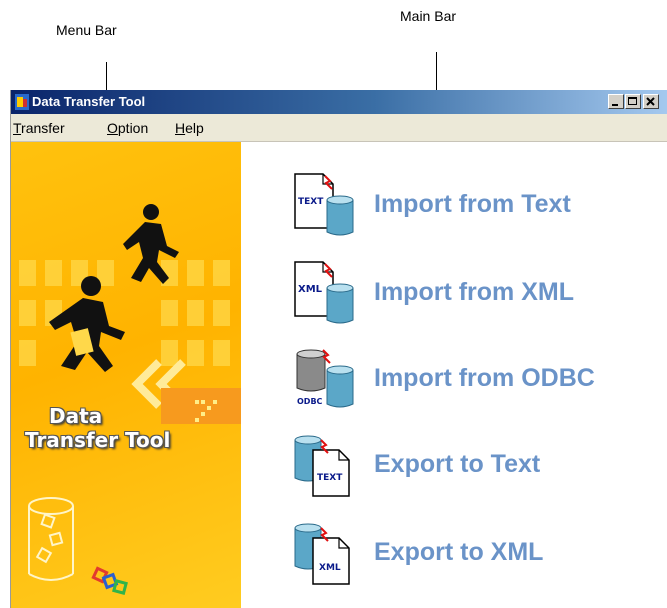 The width and height of the screenshot is (667, 608). I want to click on close-button, so click(651, 101).